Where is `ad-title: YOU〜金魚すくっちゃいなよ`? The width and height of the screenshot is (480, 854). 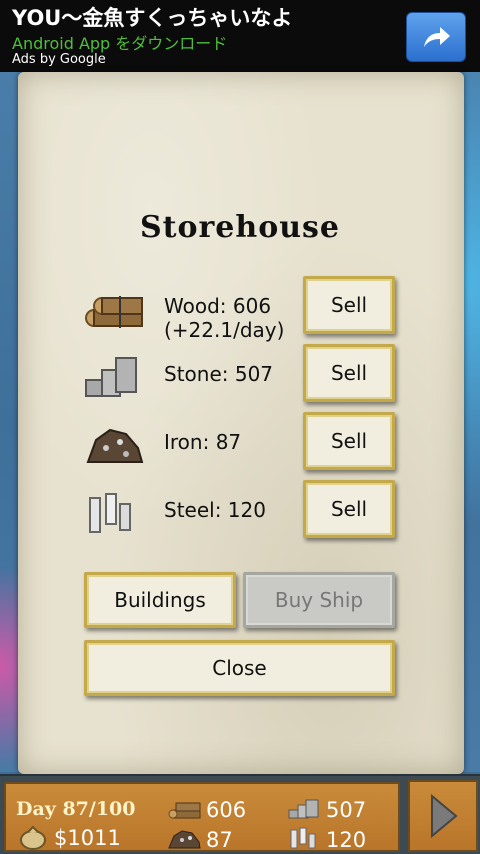 ad-title: YOU〜金魚すくっちゃいなよ is located at coordinates (152, 17).